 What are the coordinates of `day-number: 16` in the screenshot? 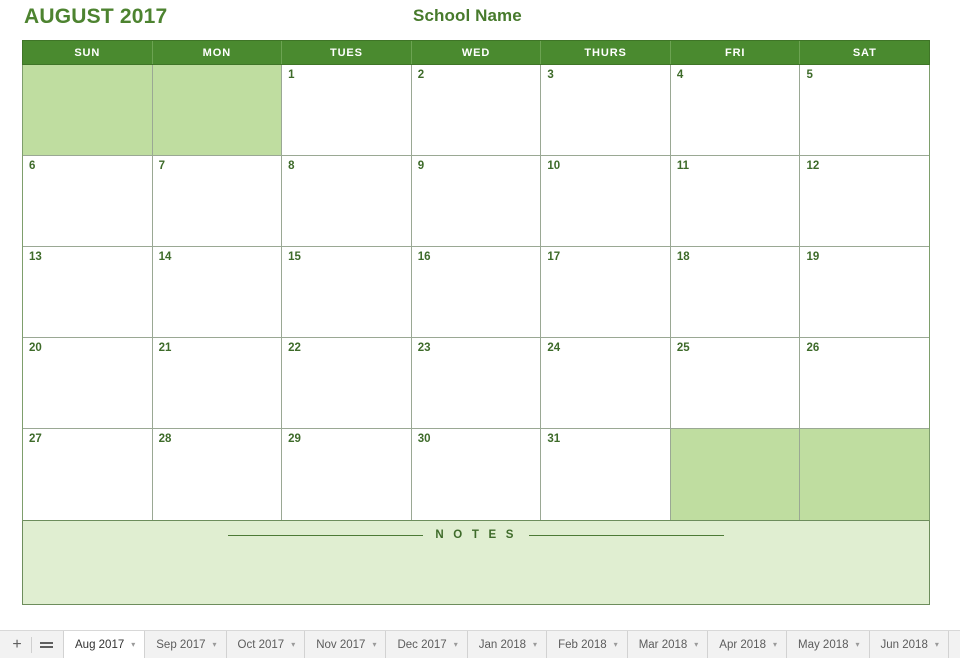 It's located at (424, 257).